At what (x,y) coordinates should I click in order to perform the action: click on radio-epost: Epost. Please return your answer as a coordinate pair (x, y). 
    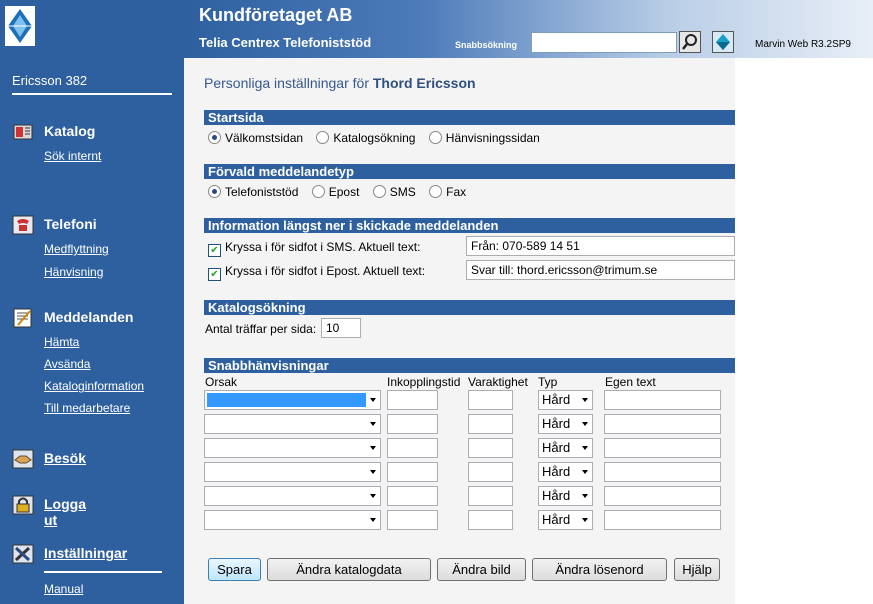
    Looking at the image, I should click on (335, 192).